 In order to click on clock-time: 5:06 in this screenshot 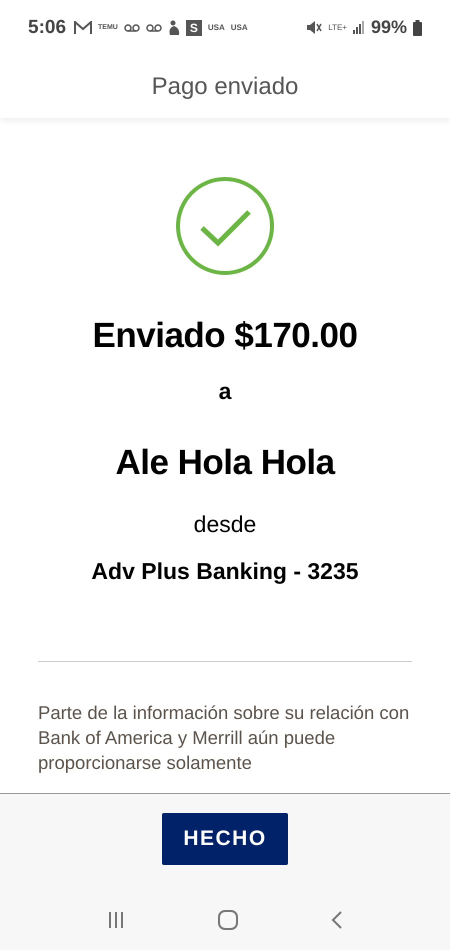, I will do `click(47, 27)`.